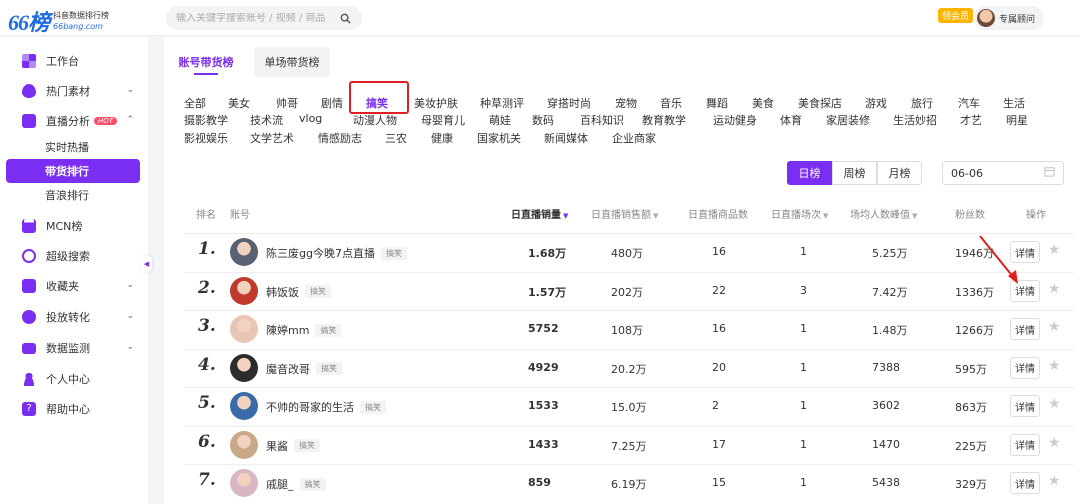 The height and width of the screenshot is (504, 1080). I want to click on sidebar-item-conversion: 投放转化 ⌄, so click(74, 317).